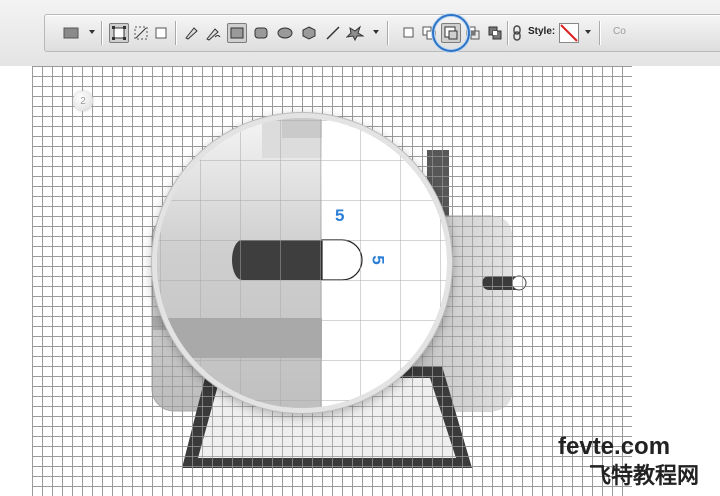  What do you see at coordinates (451, 33) in the screenshot?
I see `highlight-circle` at bounding box center [451, 33].